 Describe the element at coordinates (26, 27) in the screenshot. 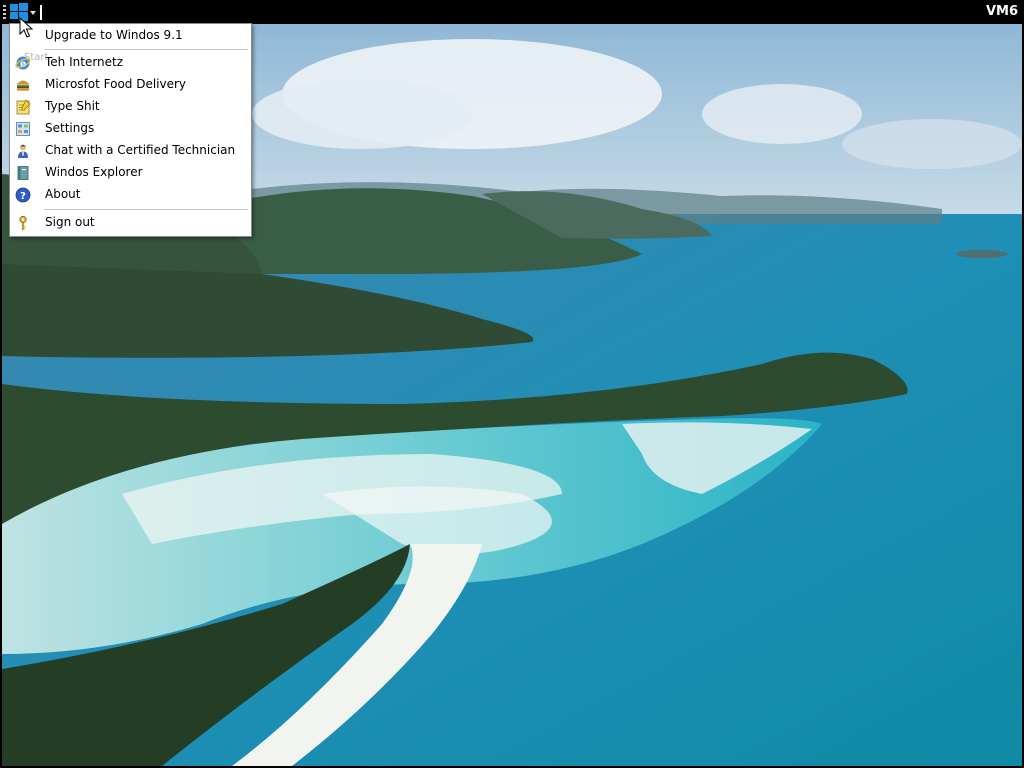

I see `mouse-cursor-icon` at that location.